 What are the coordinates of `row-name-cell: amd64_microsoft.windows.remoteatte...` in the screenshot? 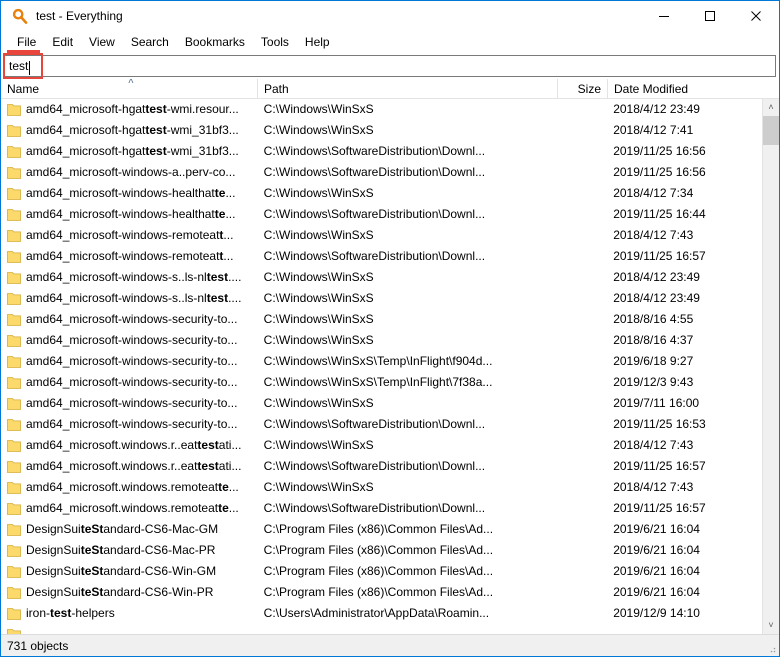 It's located at (129, 508).